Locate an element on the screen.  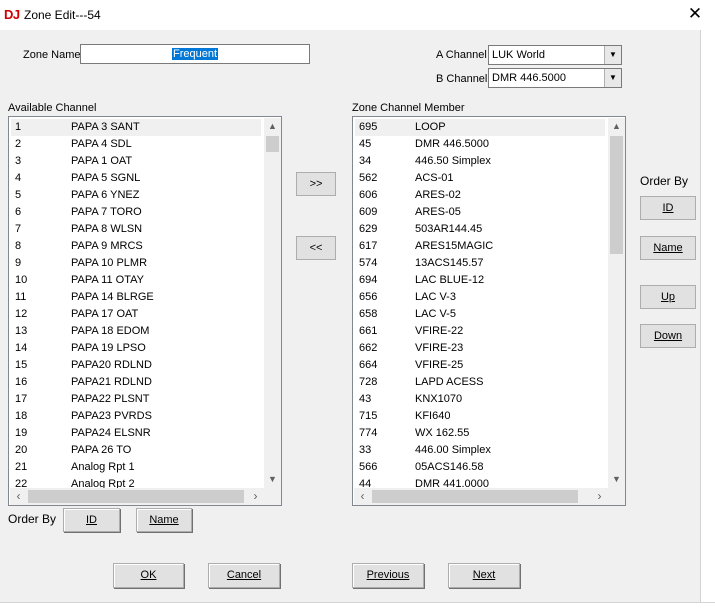
zone-name-input: Frequent is located at coordinates (195, 54).